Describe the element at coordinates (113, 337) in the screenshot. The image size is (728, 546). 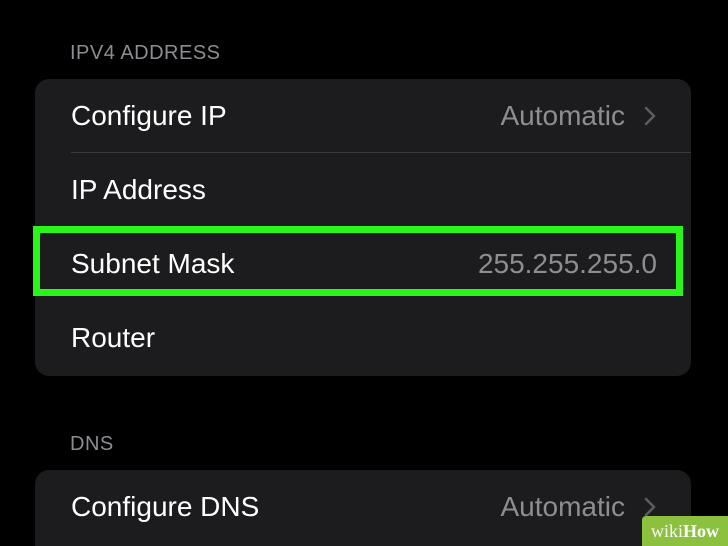
I see `router-label: Router` at that location.